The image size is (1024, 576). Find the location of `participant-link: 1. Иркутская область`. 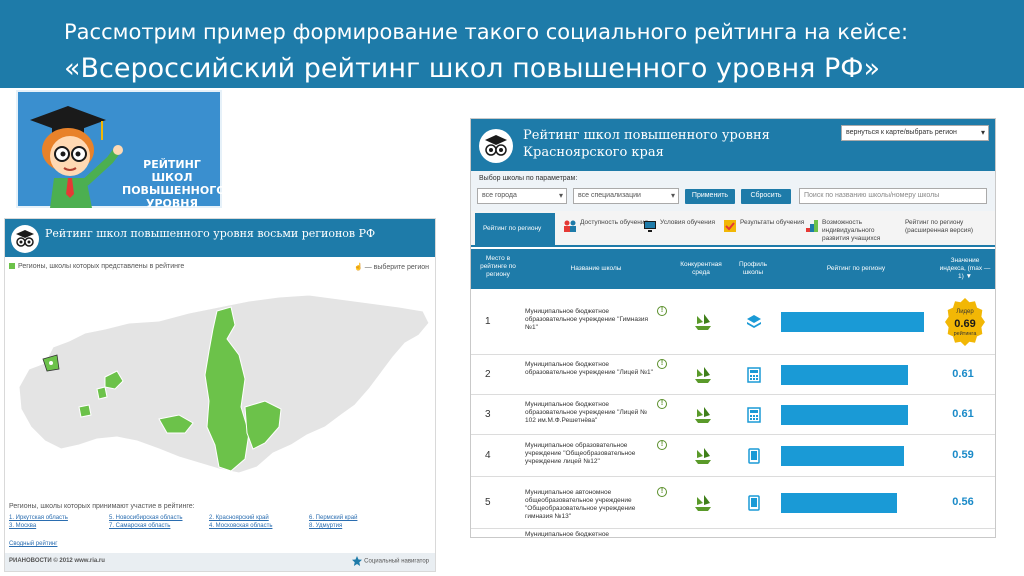

participant-link: 1. Иркутская область is located at coordinates (59, 518).